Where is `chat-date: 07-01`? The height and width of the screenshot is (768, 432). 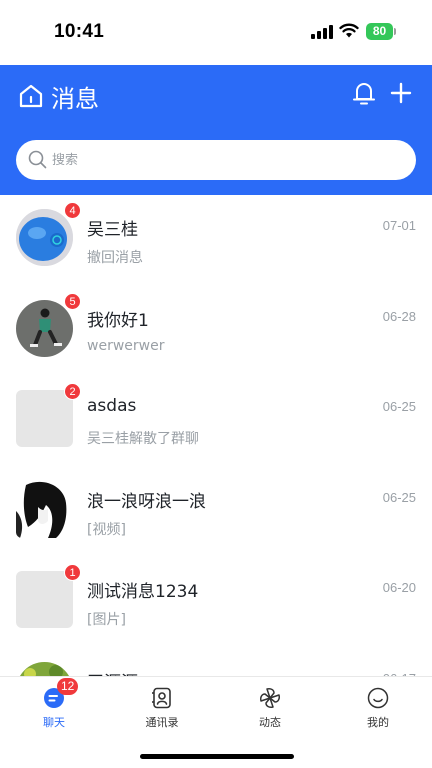 chat-date: 07-01 is located at coordinates (399, 225).